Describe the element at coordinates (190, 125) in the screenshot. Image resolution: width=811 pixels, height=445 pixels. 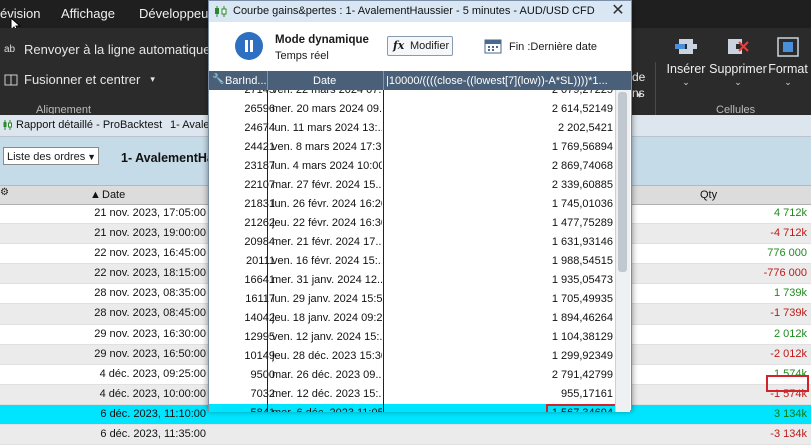
I see `tab-strategy: 1- Avale` at that location.